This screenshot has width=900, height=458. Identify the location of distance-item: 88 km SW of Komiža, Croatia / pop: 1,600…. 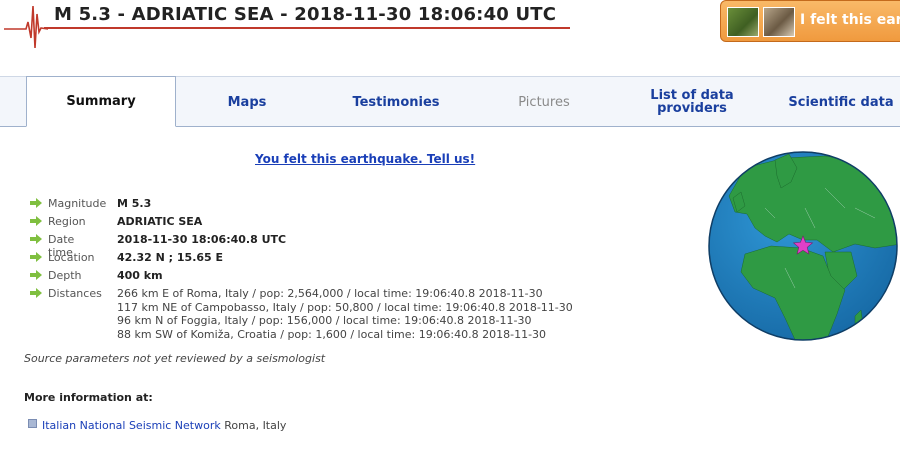
(332, 334).